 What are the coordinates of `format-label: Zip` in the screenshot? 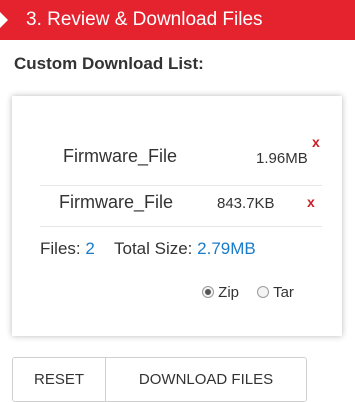 It's located at (229, 292).